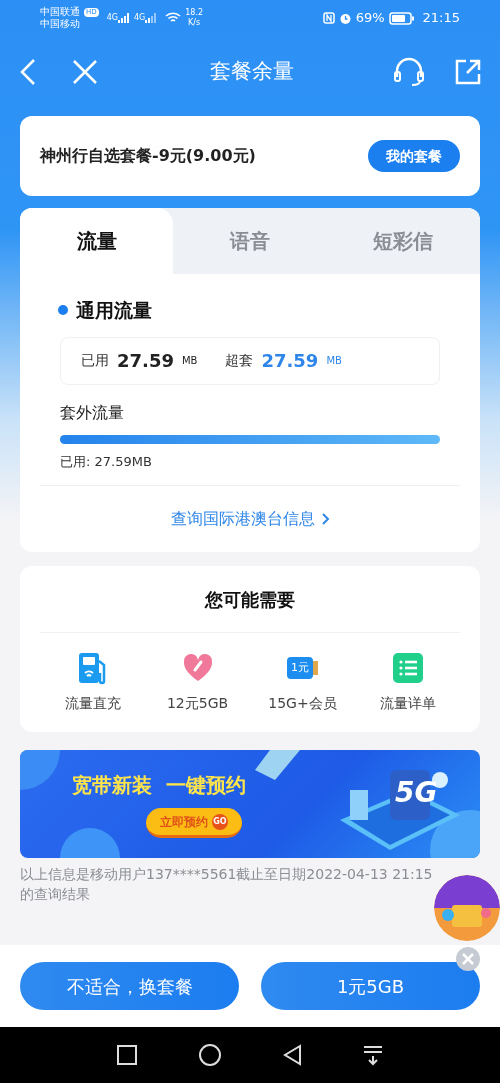  What do you see at coordinates (227, 884) in the screenshot?
I see `query-footnote: 以上信息是移动用户137****5561截止至日期2022-04-13 21:15的查询结果` at bounding box center [227, 884].